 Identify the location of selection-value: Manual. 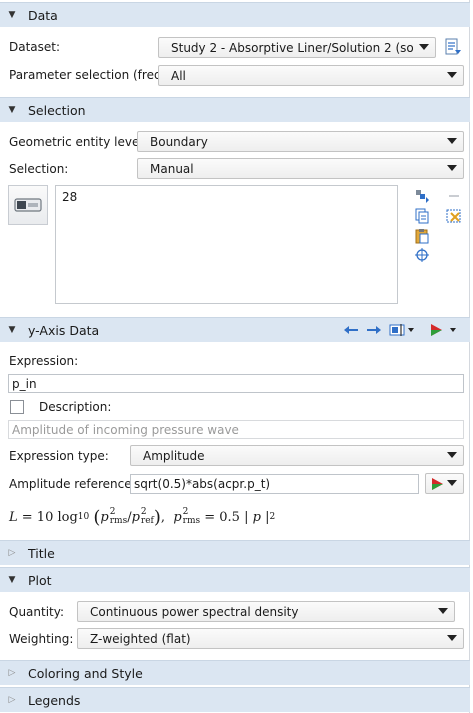
(172, 168).